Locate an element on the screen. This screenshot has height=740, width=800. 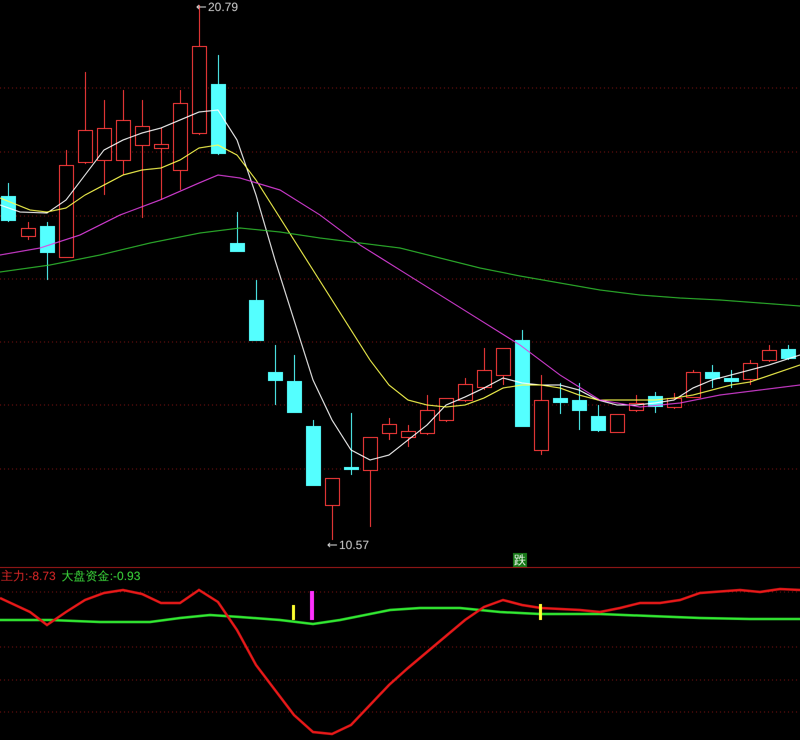
signal-badge: 跌 is located at coordinates (520, 560).